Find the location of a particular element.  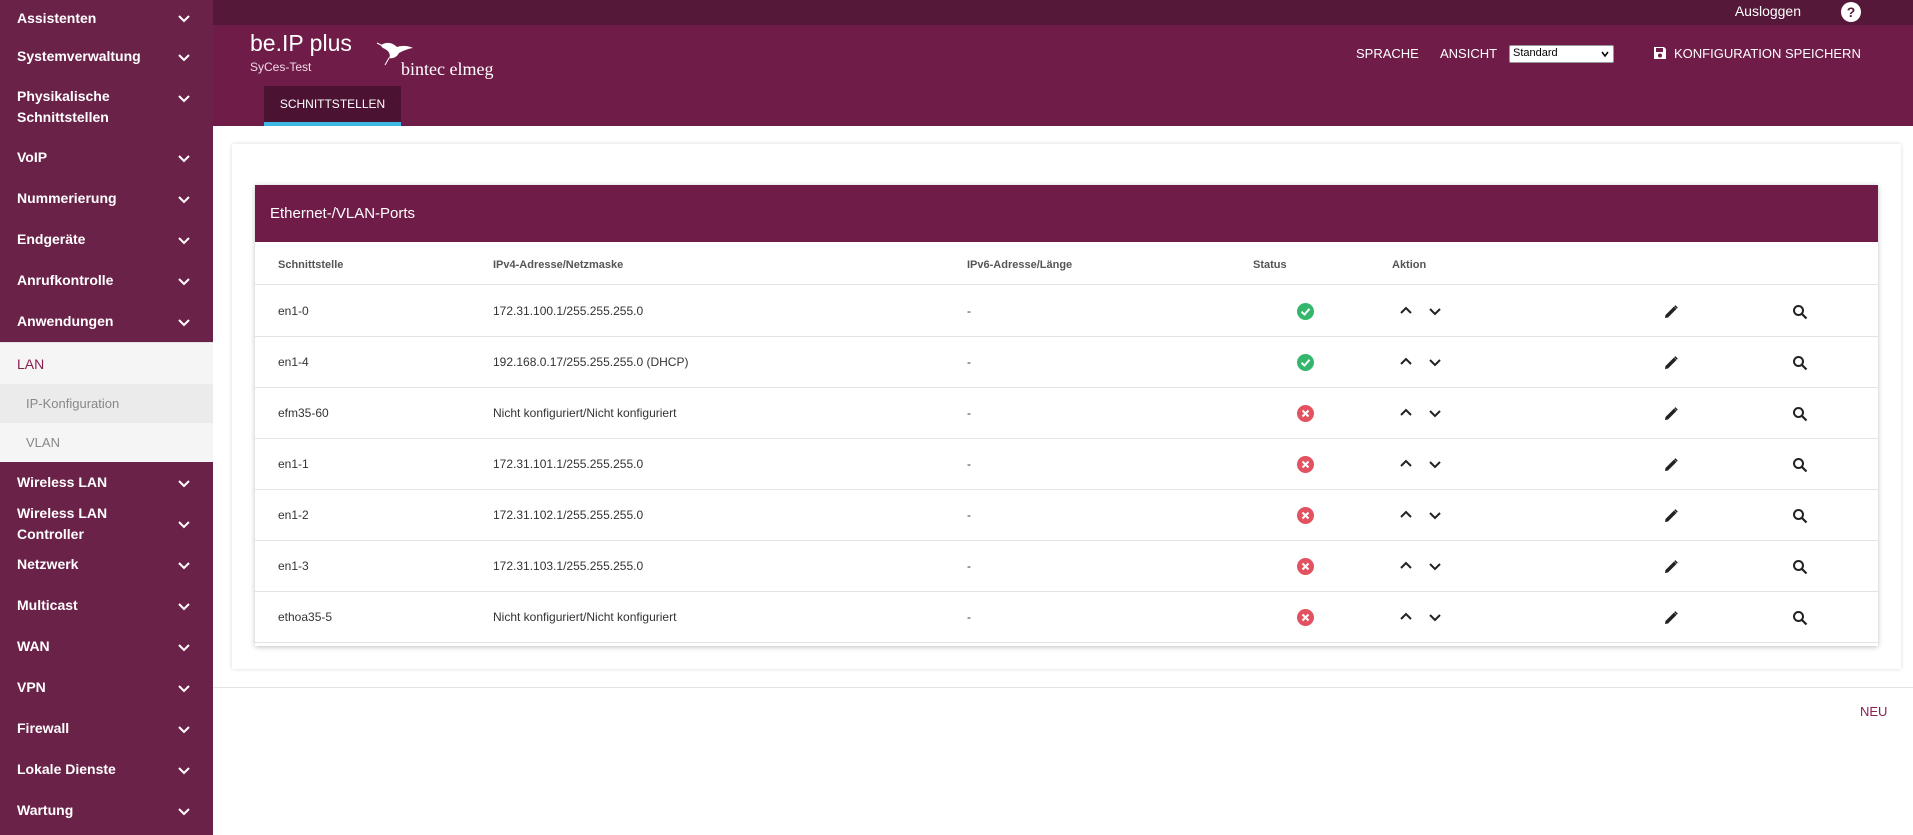

sidebar-item-voip: VoIP is located at coordinates (106, 157).